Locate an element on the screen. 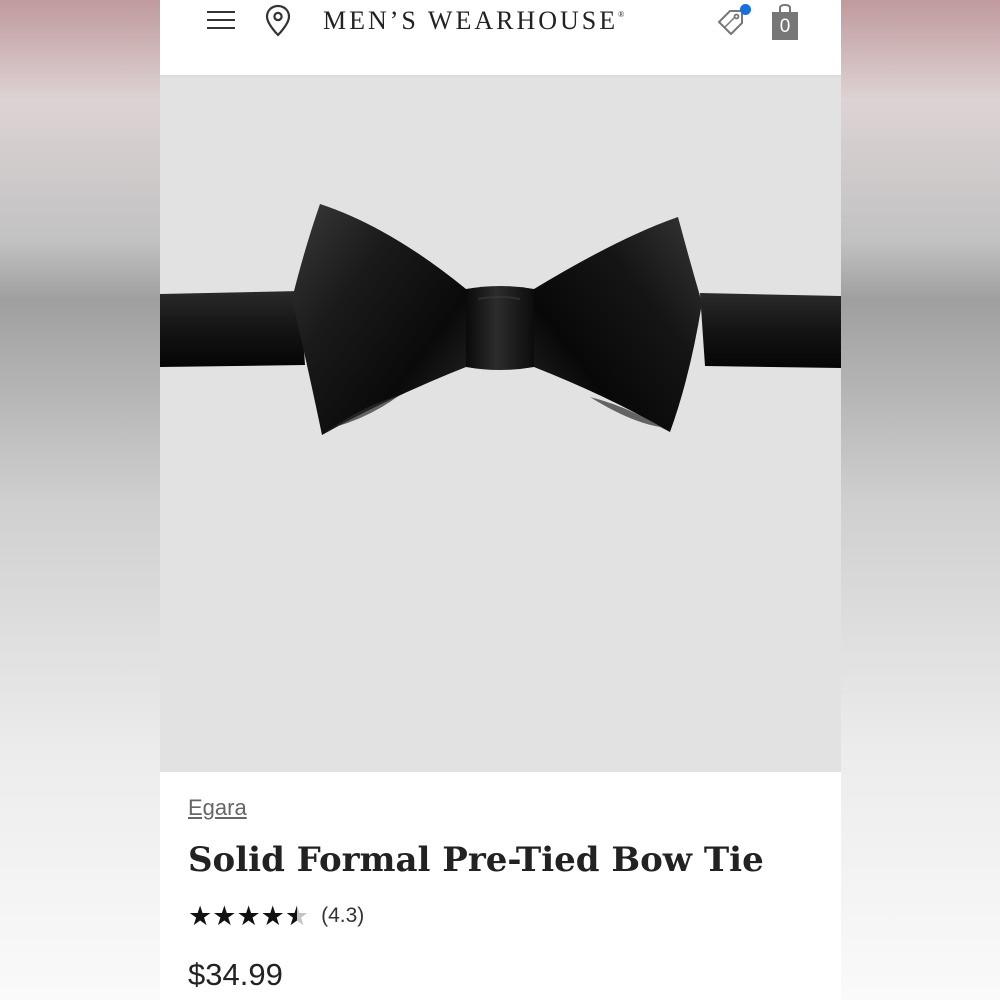  cart-count: 0 is located at coordinates (785, 26).